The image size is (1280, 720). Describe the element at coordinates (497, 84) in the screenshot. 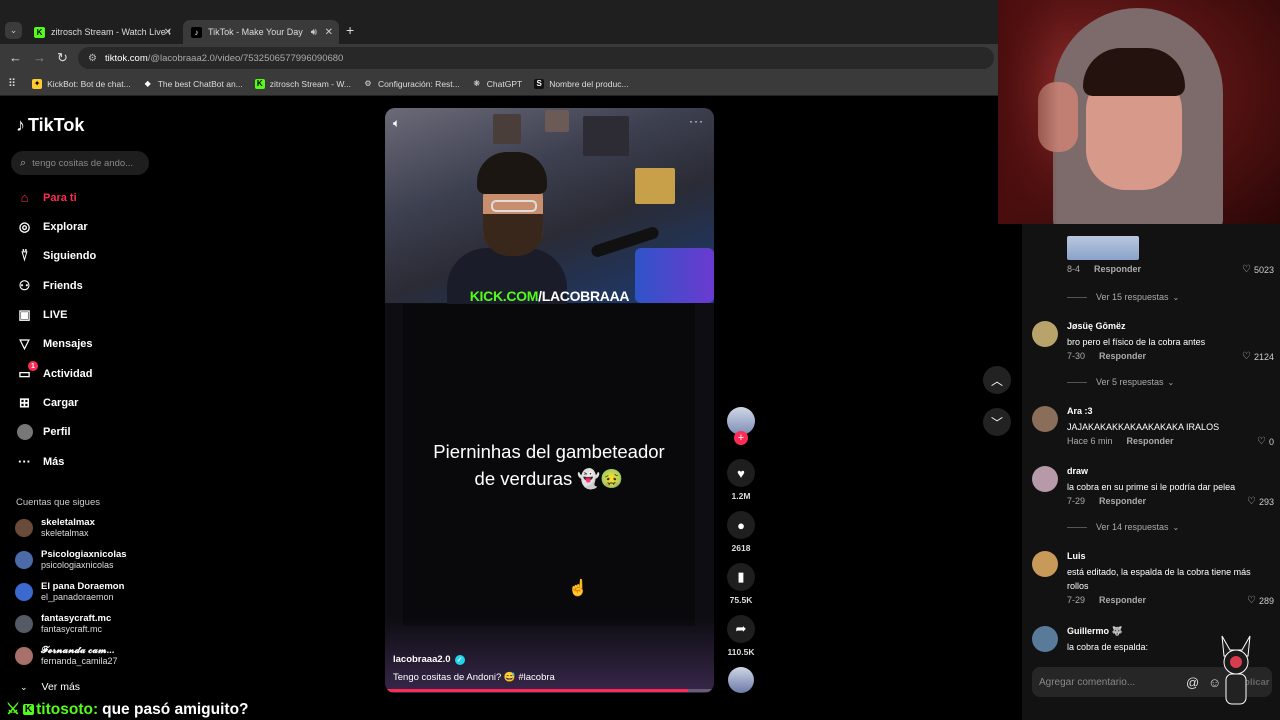

I see `bookmark-chatgpt: ❋ ChatGPT` at that location.